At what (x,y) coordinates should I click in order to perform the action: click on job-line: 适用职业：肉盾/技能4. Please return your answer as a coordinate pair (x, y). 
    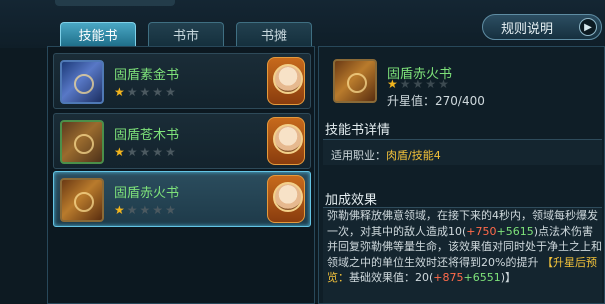
    Looking at the image, I should click on (386, 155).